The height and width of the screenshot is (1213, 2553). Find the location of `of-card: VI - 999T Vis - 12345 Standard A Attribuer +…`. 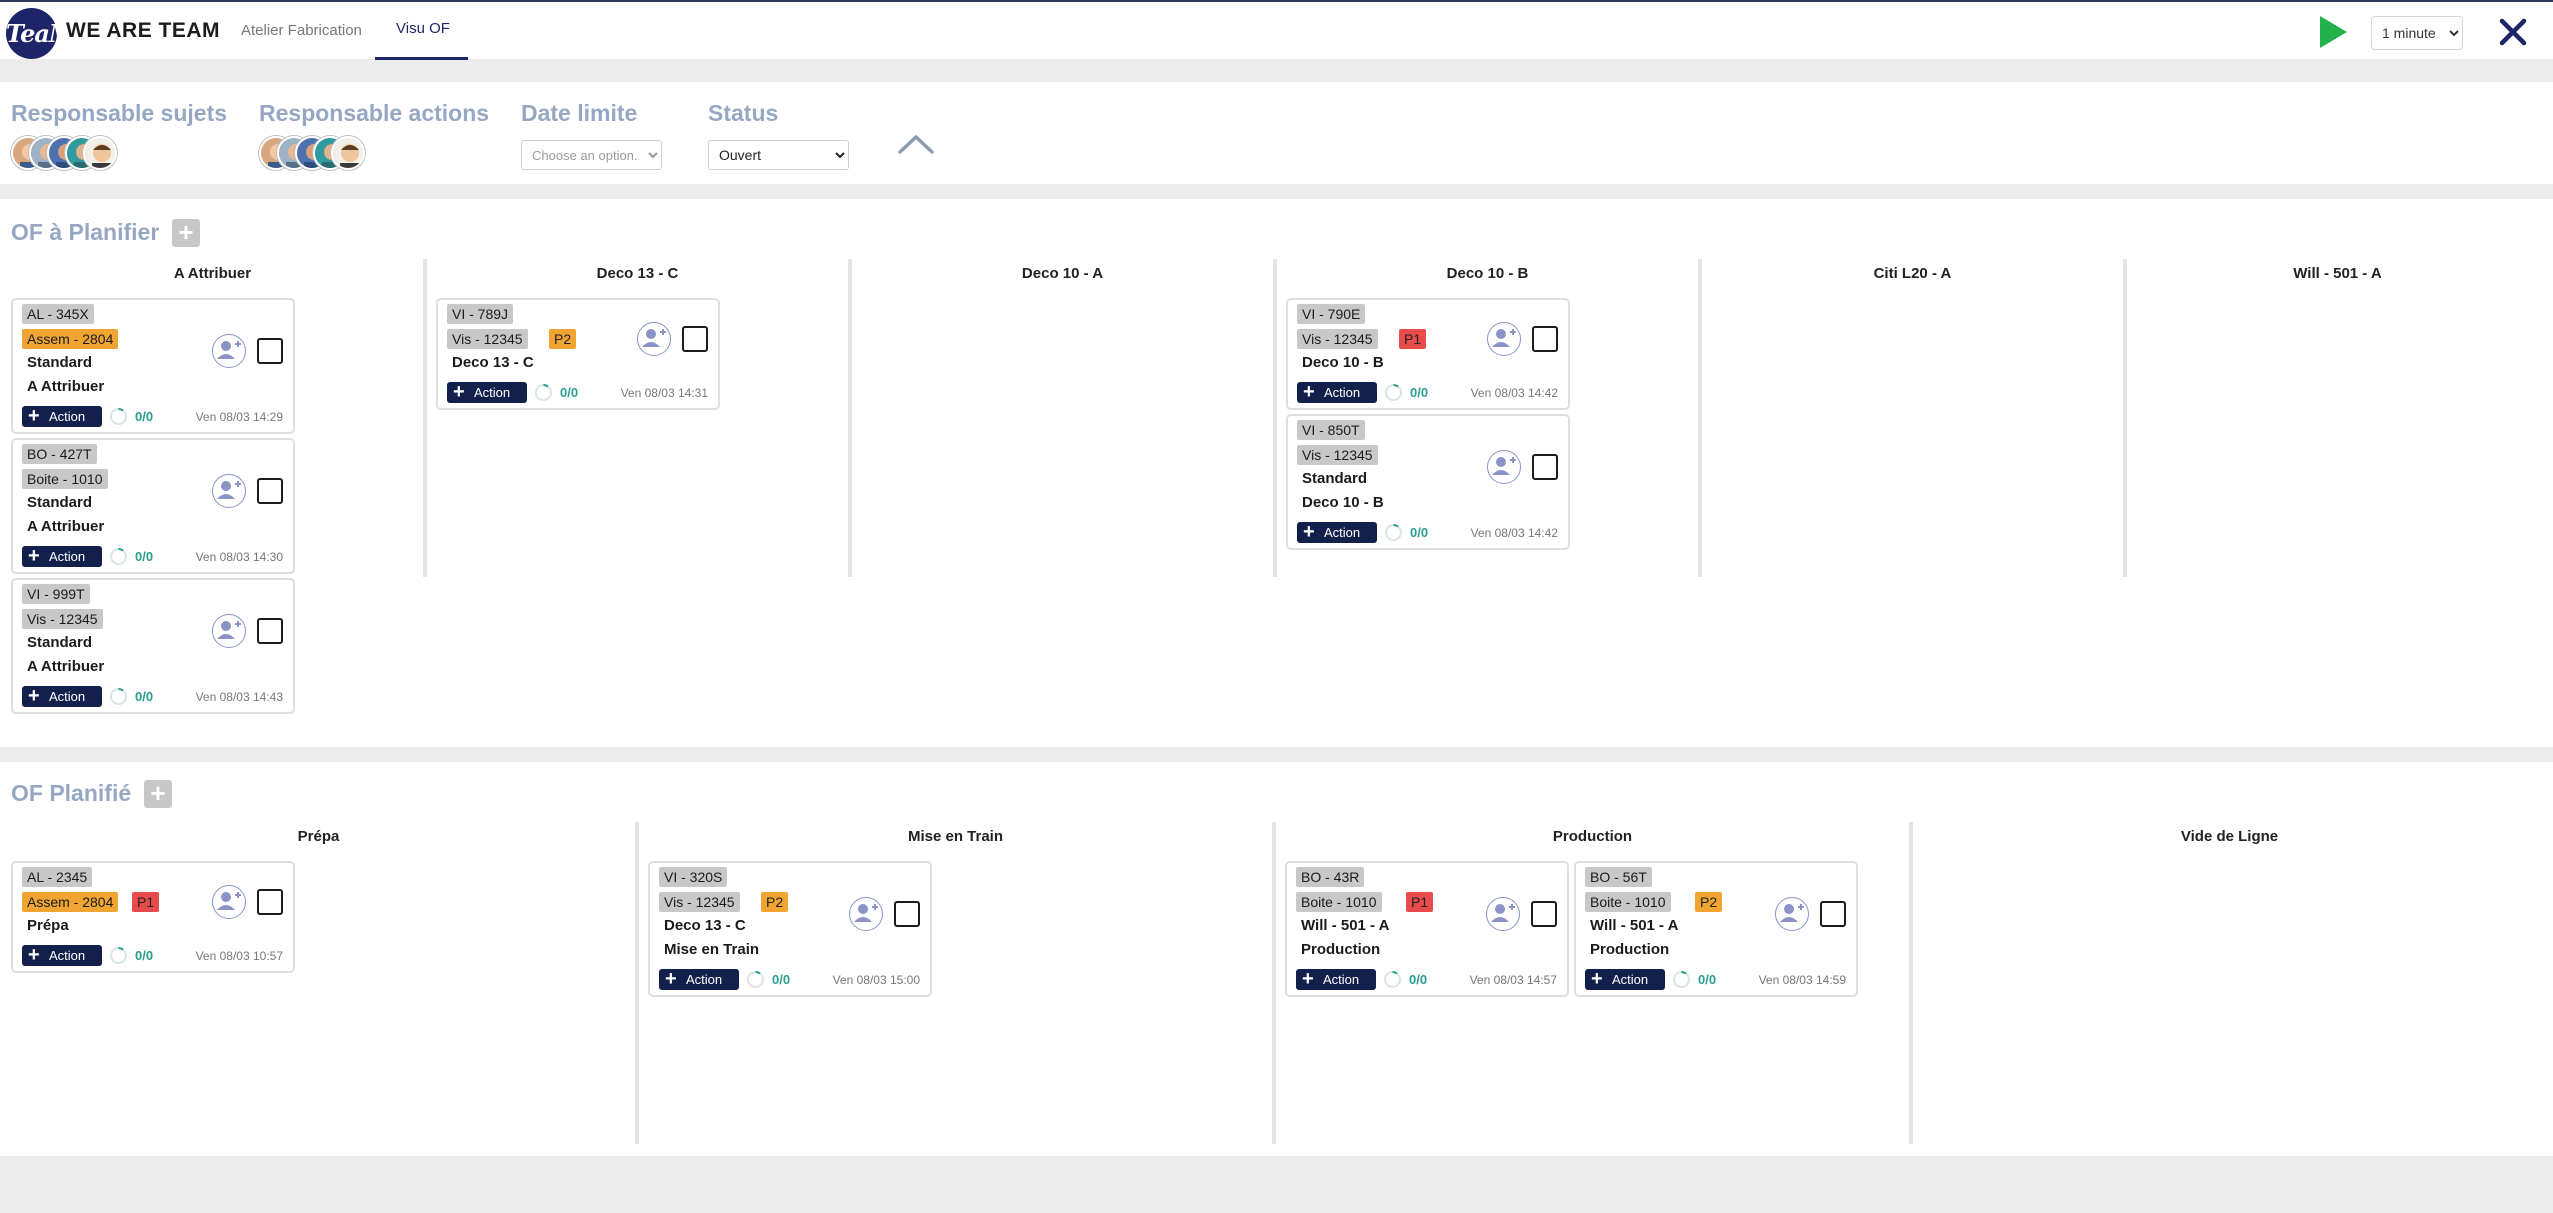

of-card: VI - 999T Vis - 12345 Standard A Attribuer +… is located at coordinates (153, 646).